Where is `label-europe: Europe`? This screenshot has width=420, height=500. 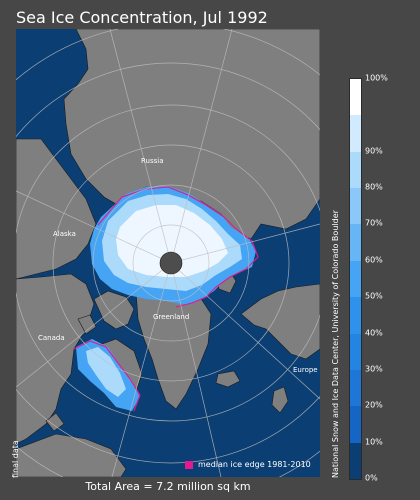 label-europe: Europe is located at coordinates (305, 370).